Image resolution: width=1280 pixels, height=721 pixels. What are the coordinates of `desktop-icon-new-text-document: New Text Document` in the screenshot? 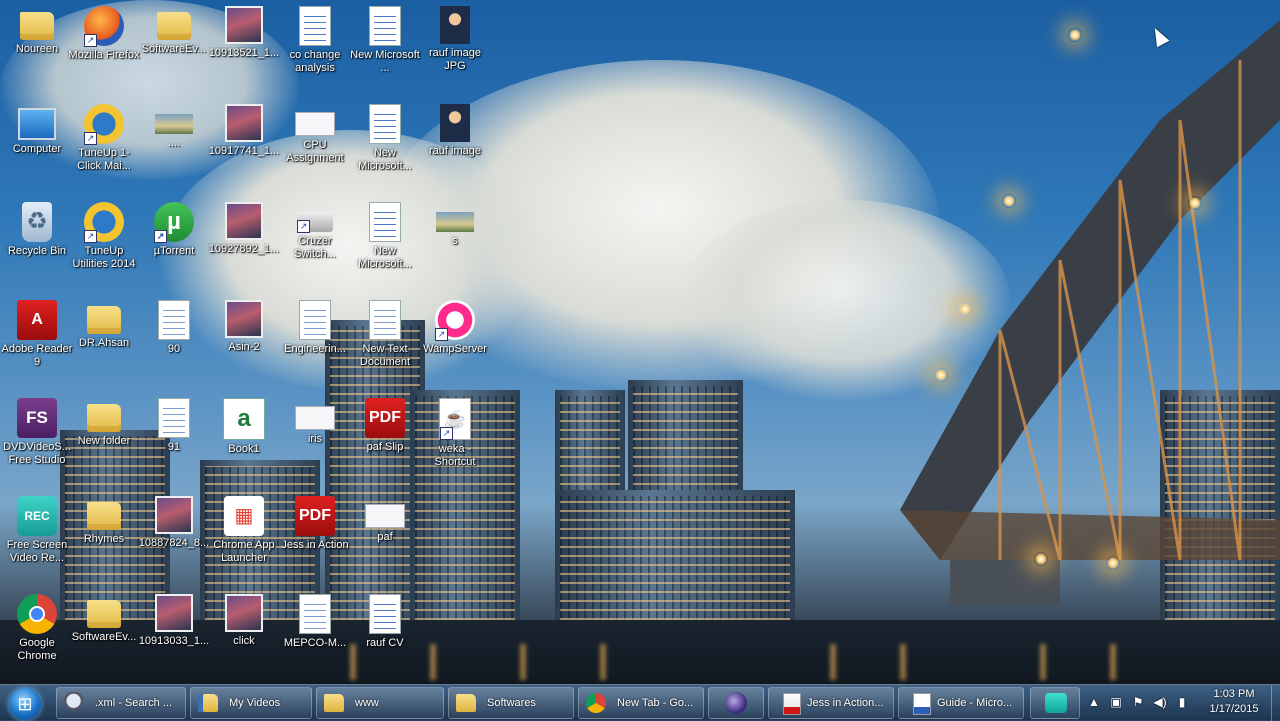 It's located at (385, 340).